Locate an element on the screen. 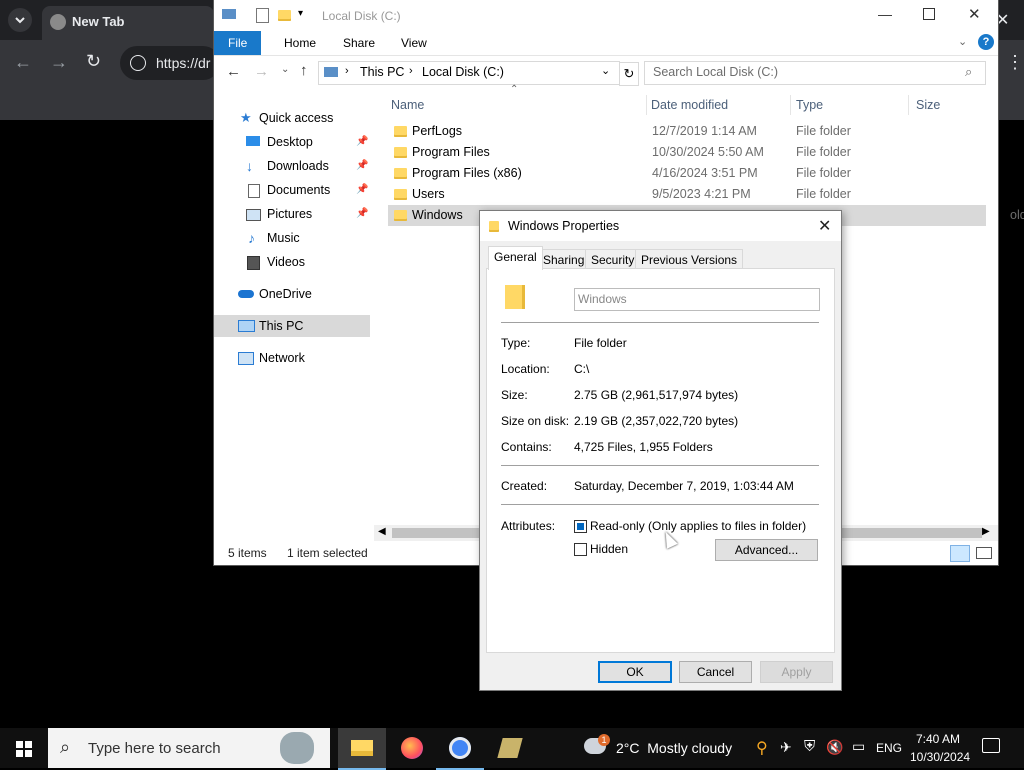 The width and height of the screenshot is (1024, 770). nav-quick-access: ★ Quick access is located at coordinates (292, 118).